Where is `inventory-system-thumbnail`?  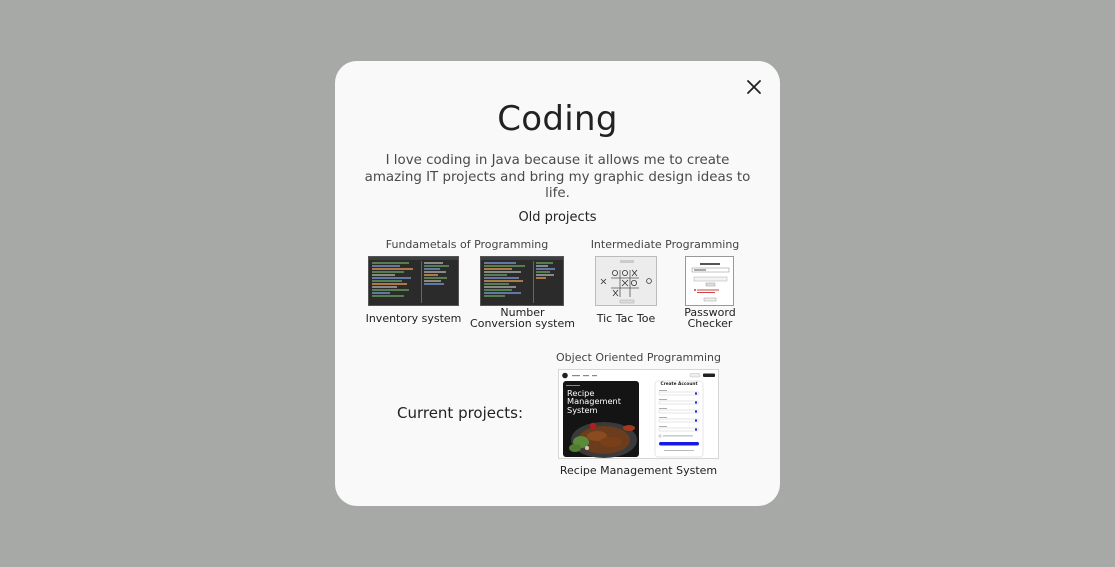
inventory-system-thumbnail is located at coordinates (413, 281).